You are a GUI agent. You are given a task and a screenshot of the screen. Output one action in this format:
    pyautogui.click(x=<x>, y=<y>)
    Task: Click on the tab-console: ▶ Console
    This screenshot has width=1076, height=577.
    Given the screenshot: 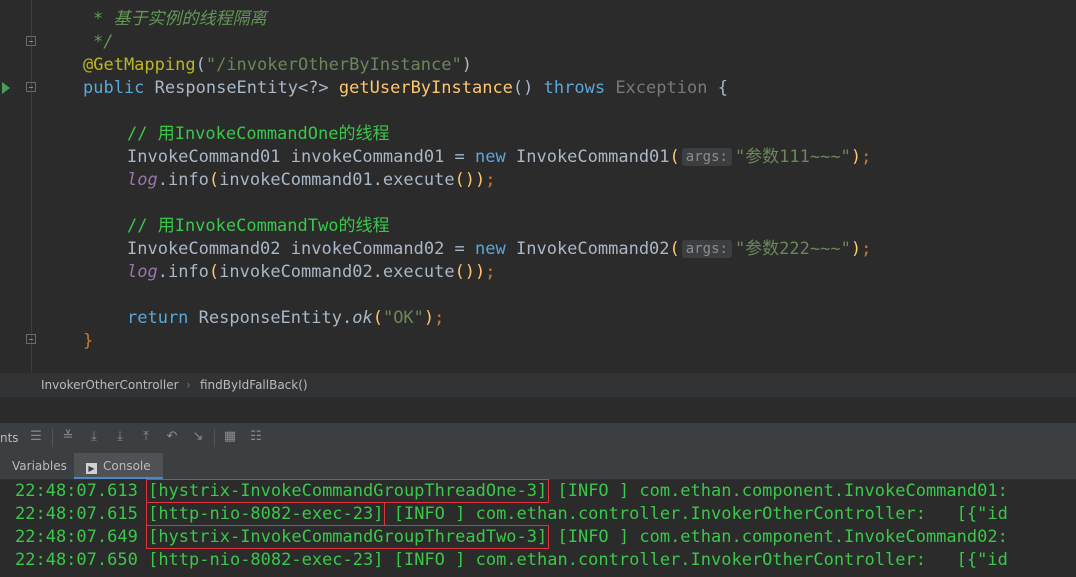 What is the action you would take?
    pyautogui.click(x=118, y=466)
    